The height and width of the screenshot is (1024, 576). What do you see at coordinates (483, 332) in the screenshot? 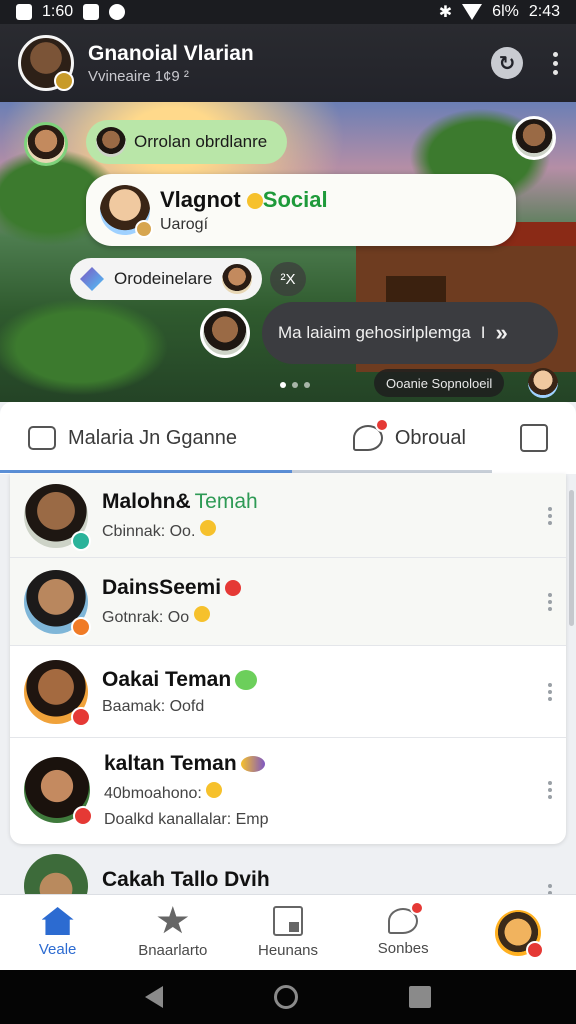
I see `message-count: I` at bounding box center [483, 332].